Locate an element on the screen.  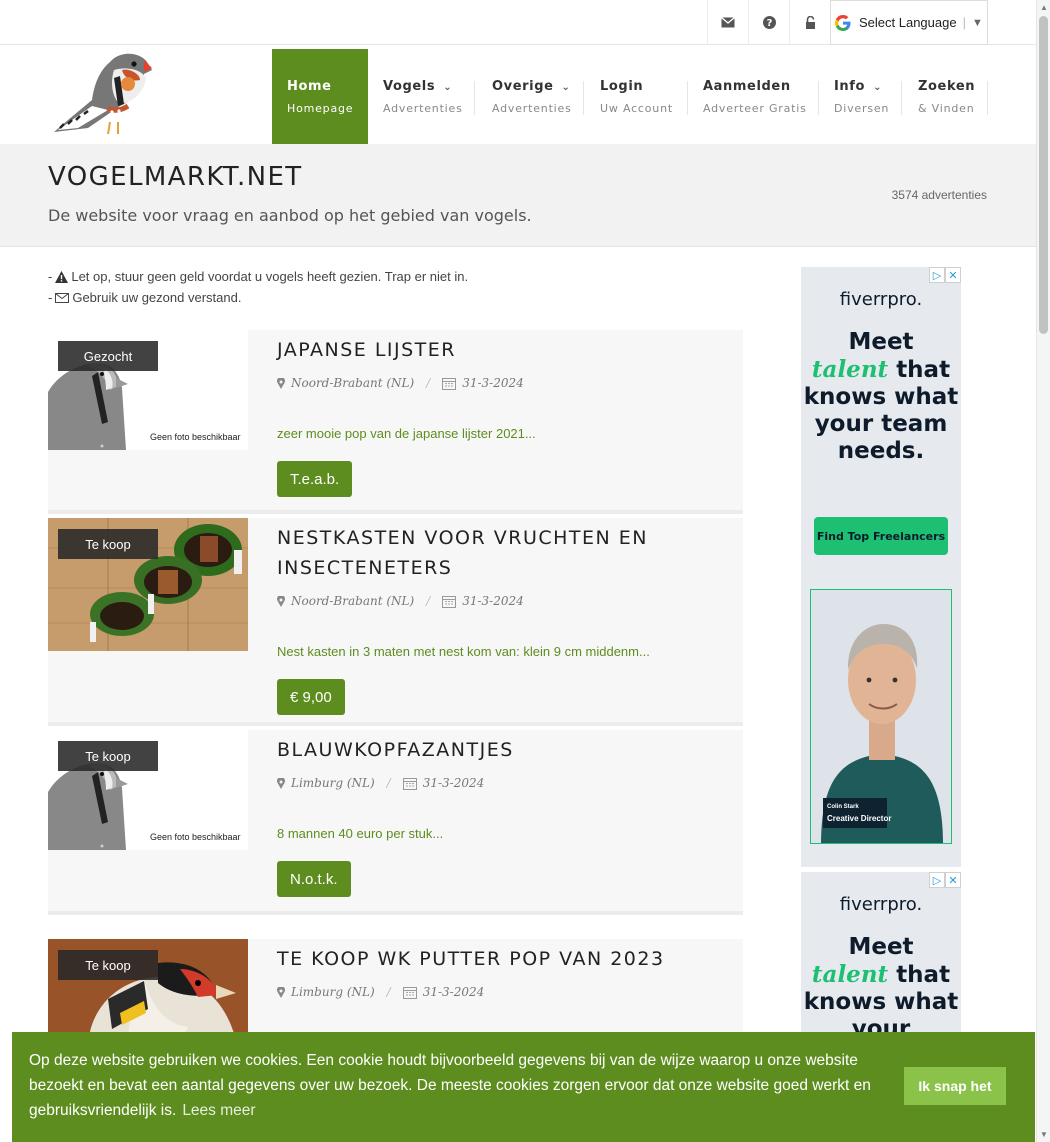
calendar-icon is located at coordinates (449, 601).